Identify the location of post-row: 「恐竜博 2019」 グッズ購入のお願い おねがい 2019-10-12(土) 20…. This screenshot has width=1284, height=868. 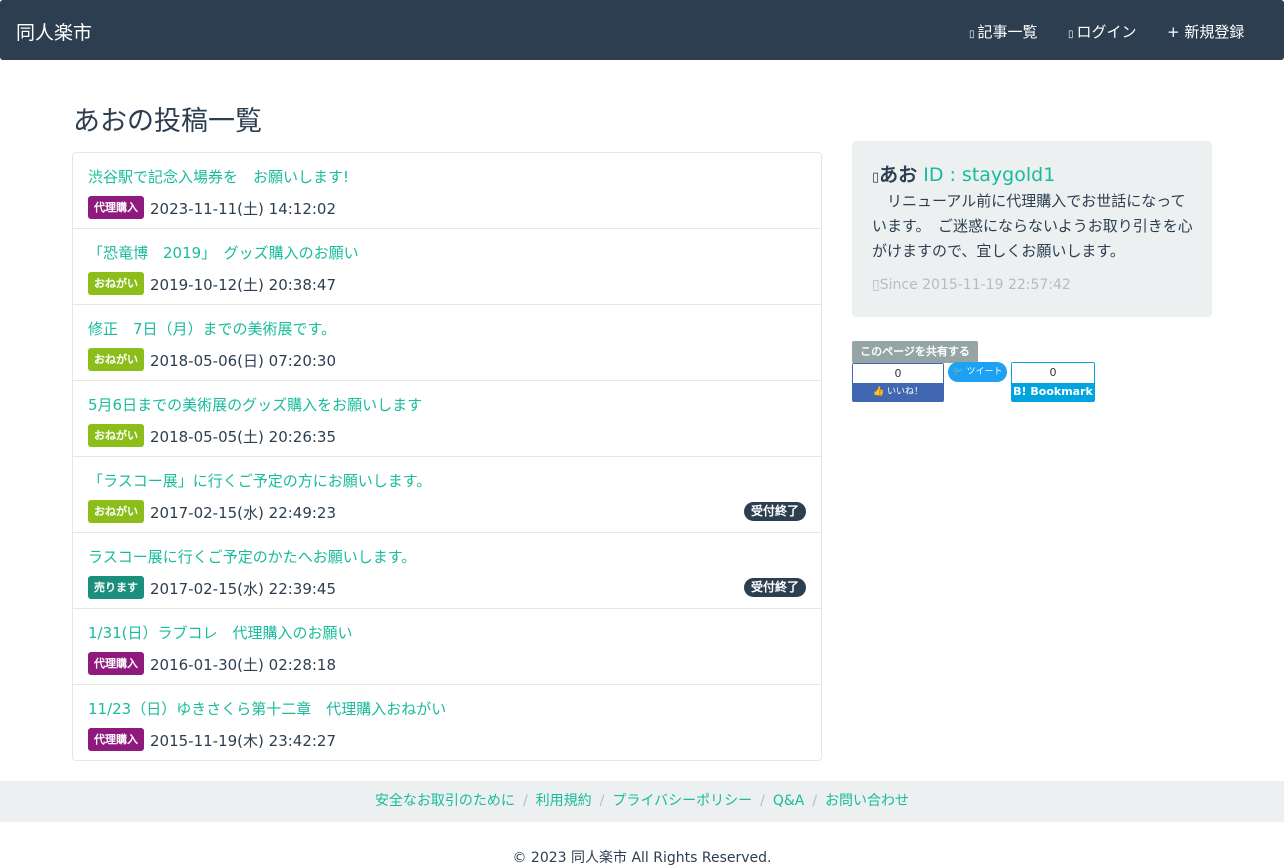
(447, 267).